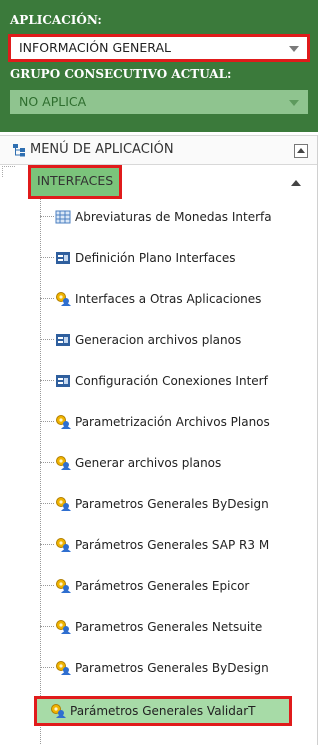 The image size is (320, 745). I want to click on menu-item-label: Abreviaturas de Monedas Interfa, so click(173, 217).